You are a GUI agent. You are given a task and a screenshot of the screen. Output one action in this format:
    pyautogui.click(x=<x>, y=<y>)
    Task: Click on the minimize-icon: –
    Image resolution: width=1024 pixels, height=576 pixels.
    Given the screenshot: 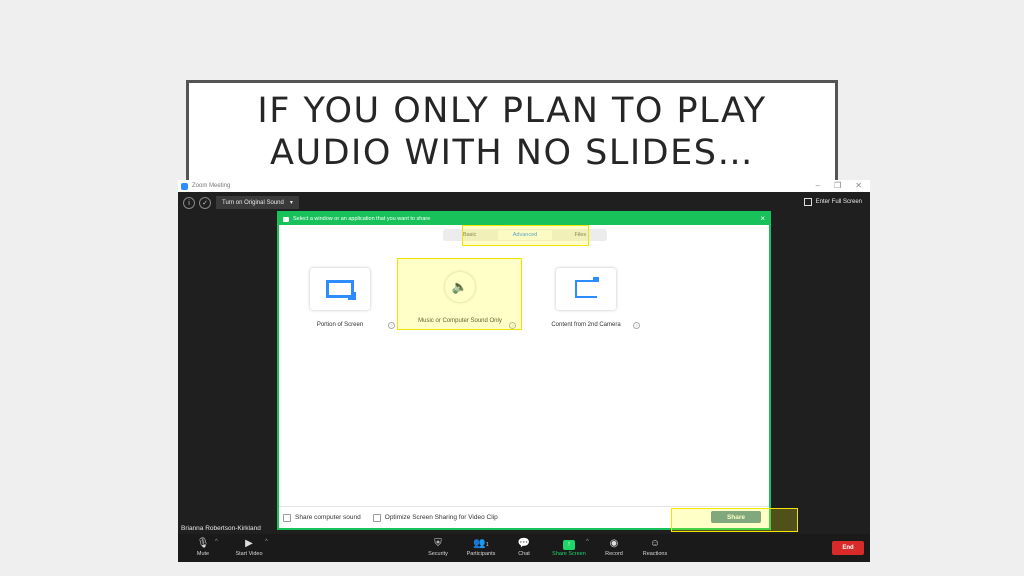 What is the action you would take?
    pyautogui.click(x=818, y=185)
    